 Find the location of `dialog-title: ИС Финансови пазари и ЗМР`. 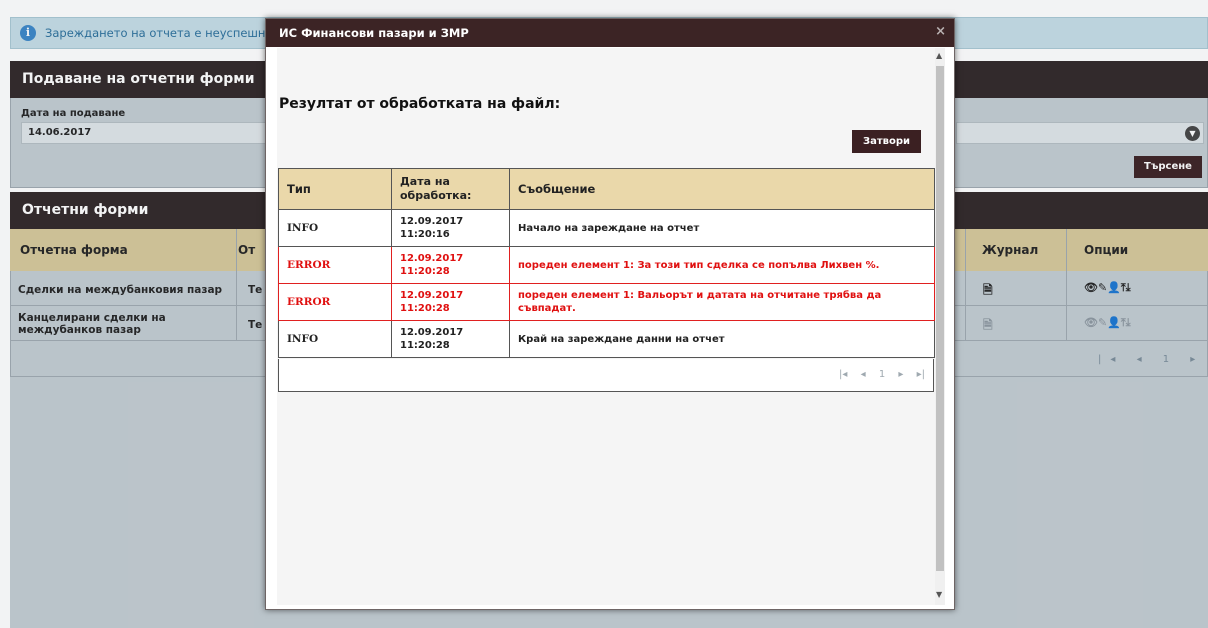

dialog-title: ИС Финансови пазари и ЗМР is located at coordinates (610, 33).